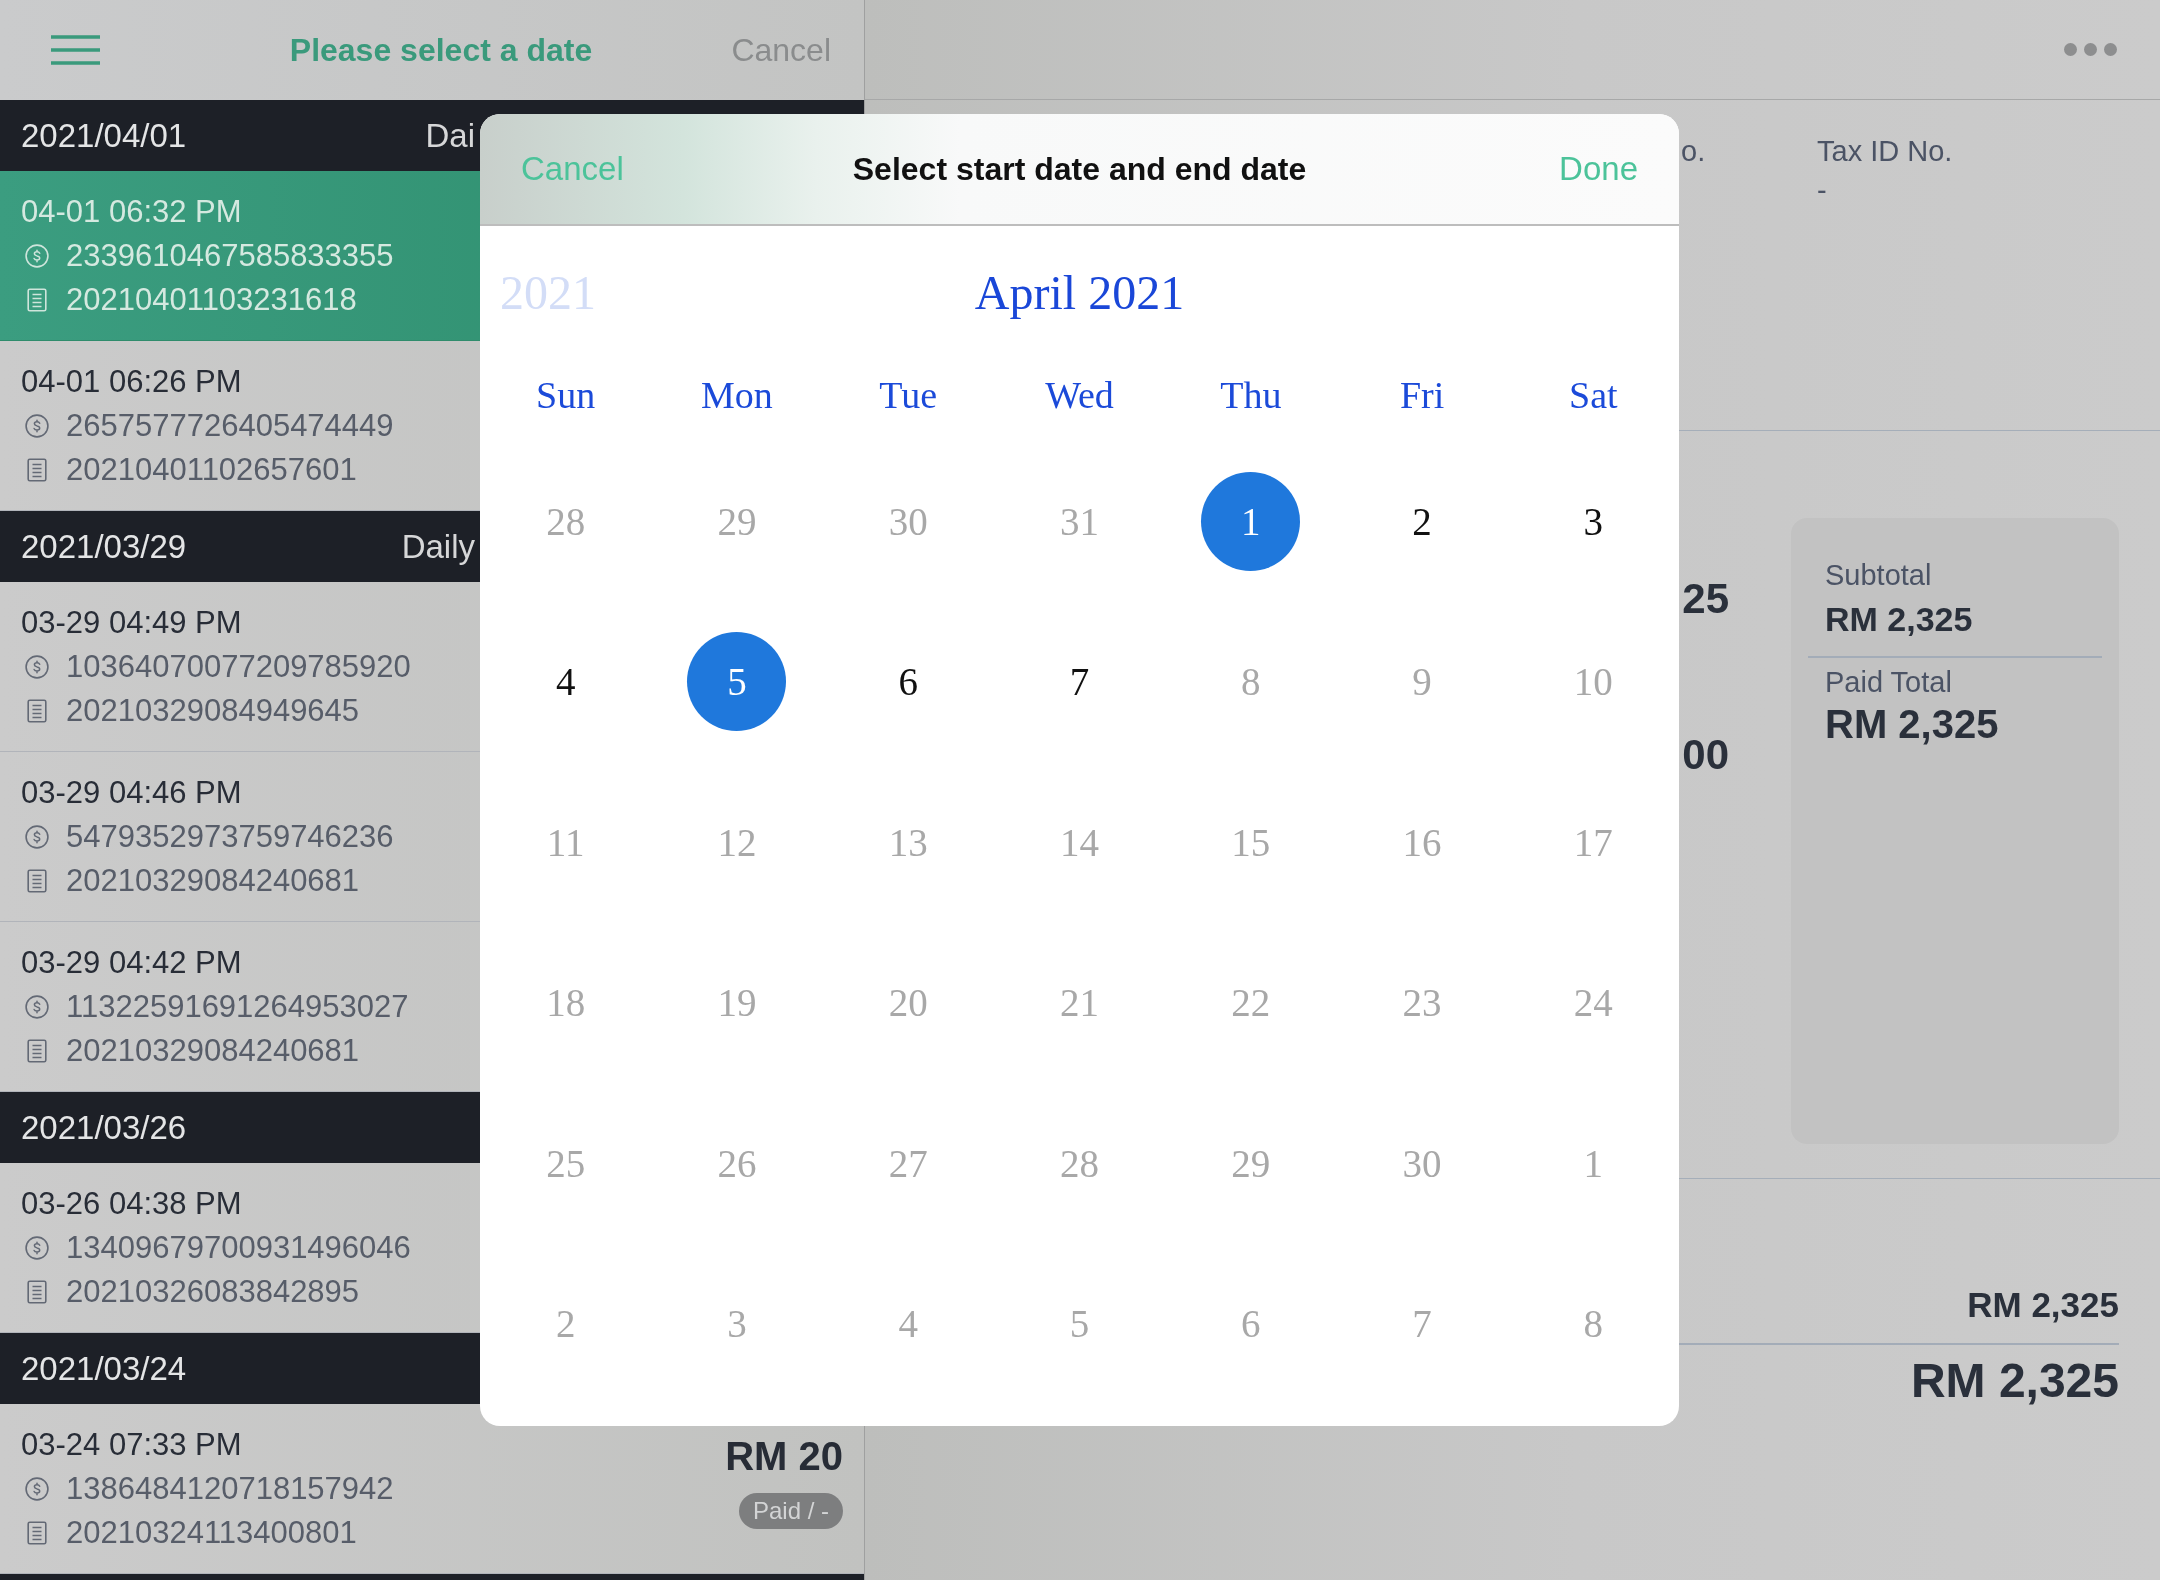 The width and height of the screenshot is (2160, 1580). Describe the element at coordinates (781, 50) in the screenshot. I see `cancel-button: Cancel` at that location.